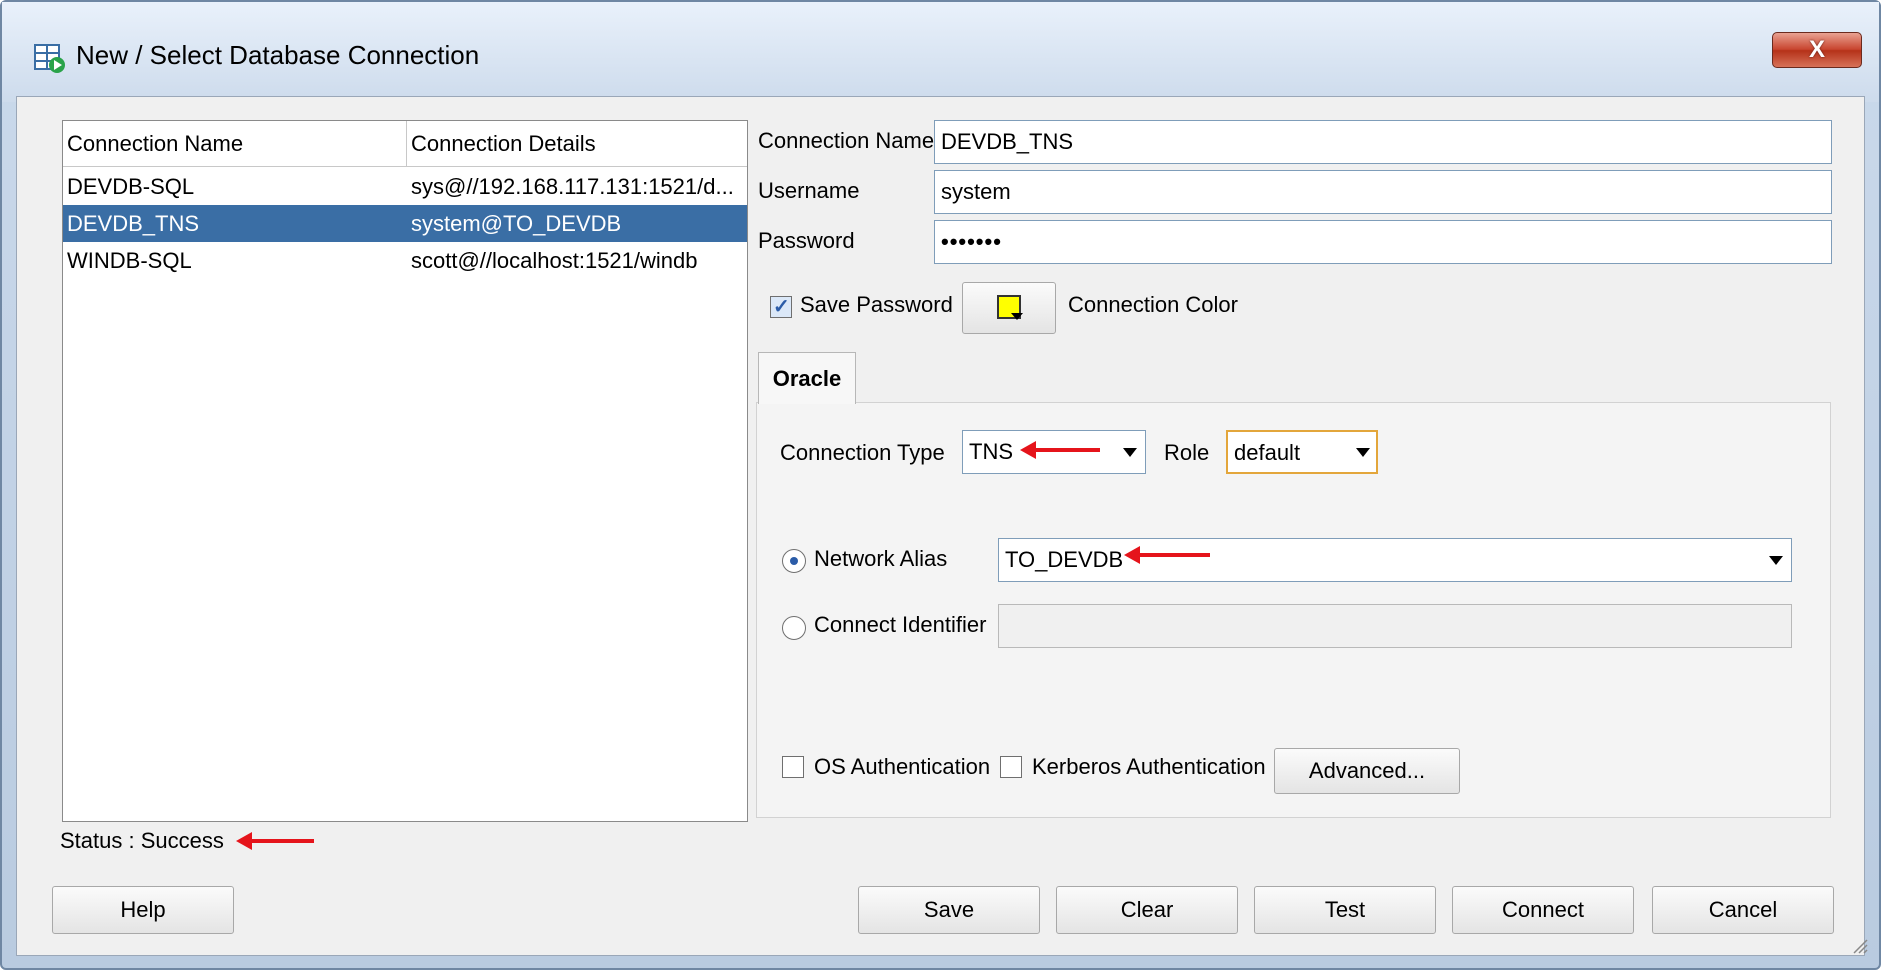 Image resolution: width=1881 pixels, height=970 pixels. I want to click on role-label: Role, so click(1187, 452).